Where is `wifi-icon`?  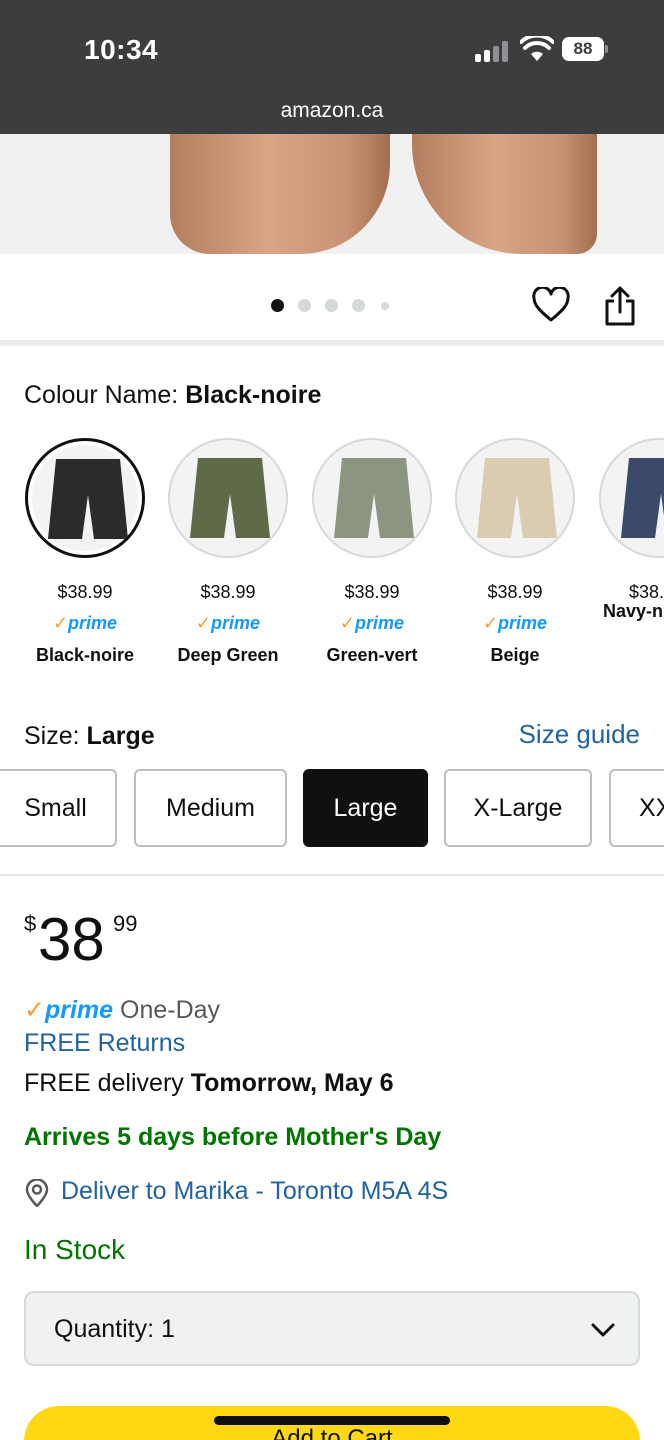
wifi-icon is located at coordinates (537, 48).